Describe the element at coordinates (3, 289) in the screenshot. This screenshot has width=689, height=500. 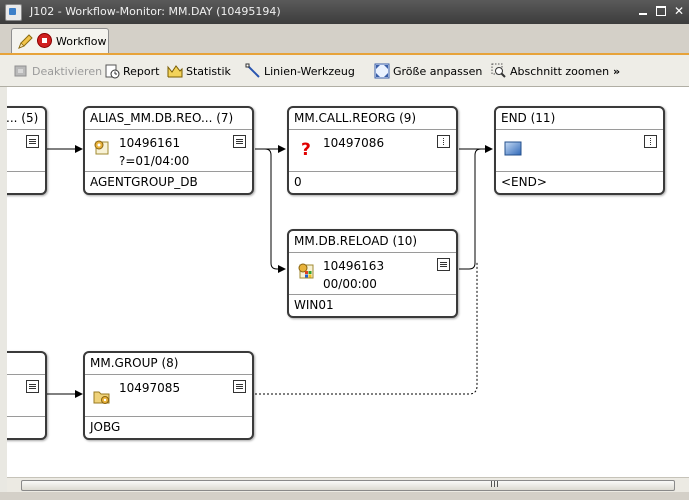
I see `canvas-left-edge` at that location.